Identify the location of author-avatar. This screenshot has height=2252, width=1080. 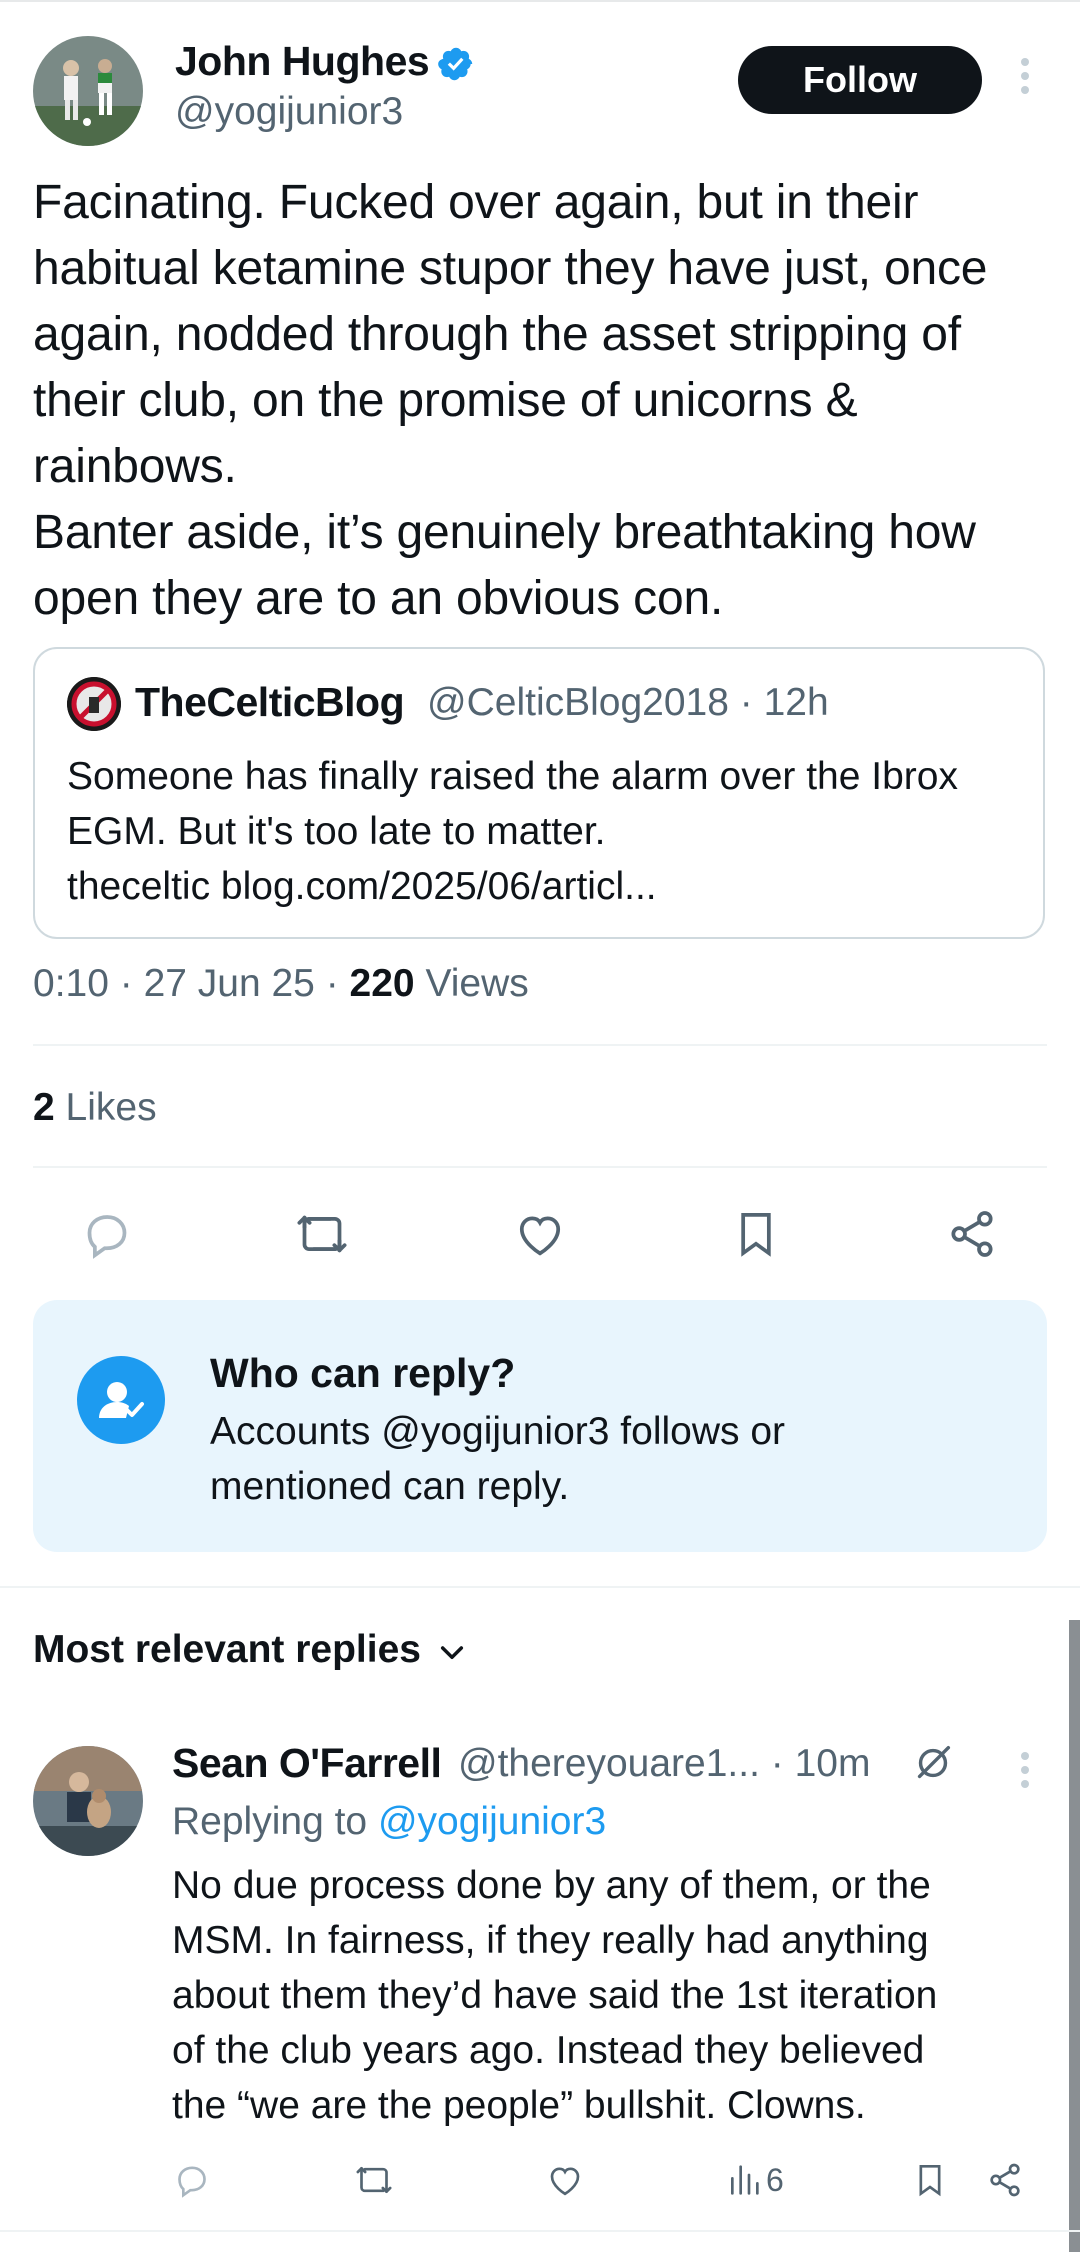
(88, 91).